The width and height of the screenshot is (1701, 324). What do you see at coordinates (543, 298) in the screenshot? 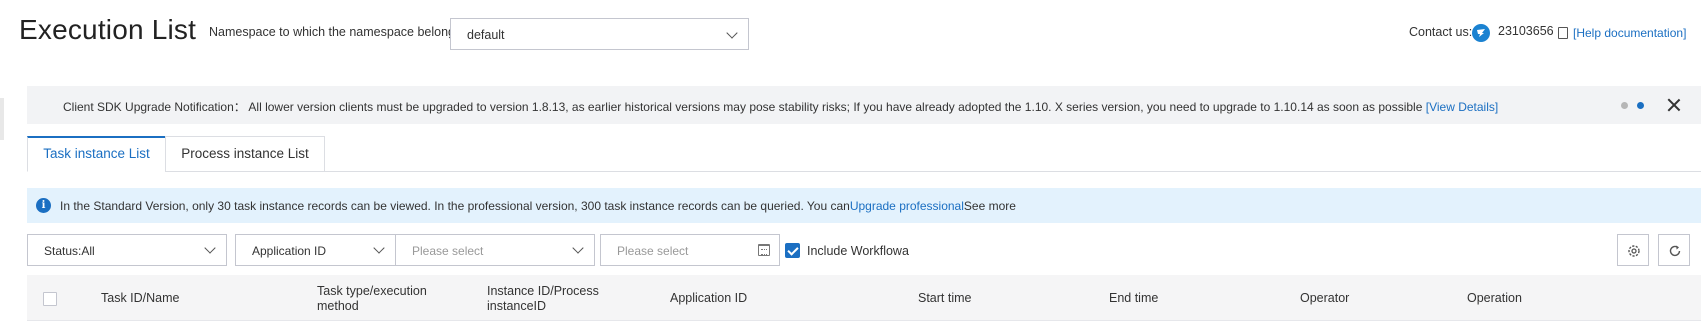
I see `column-instance-id: Instance ID/Process instanceID` at bounding box center [543, 298].